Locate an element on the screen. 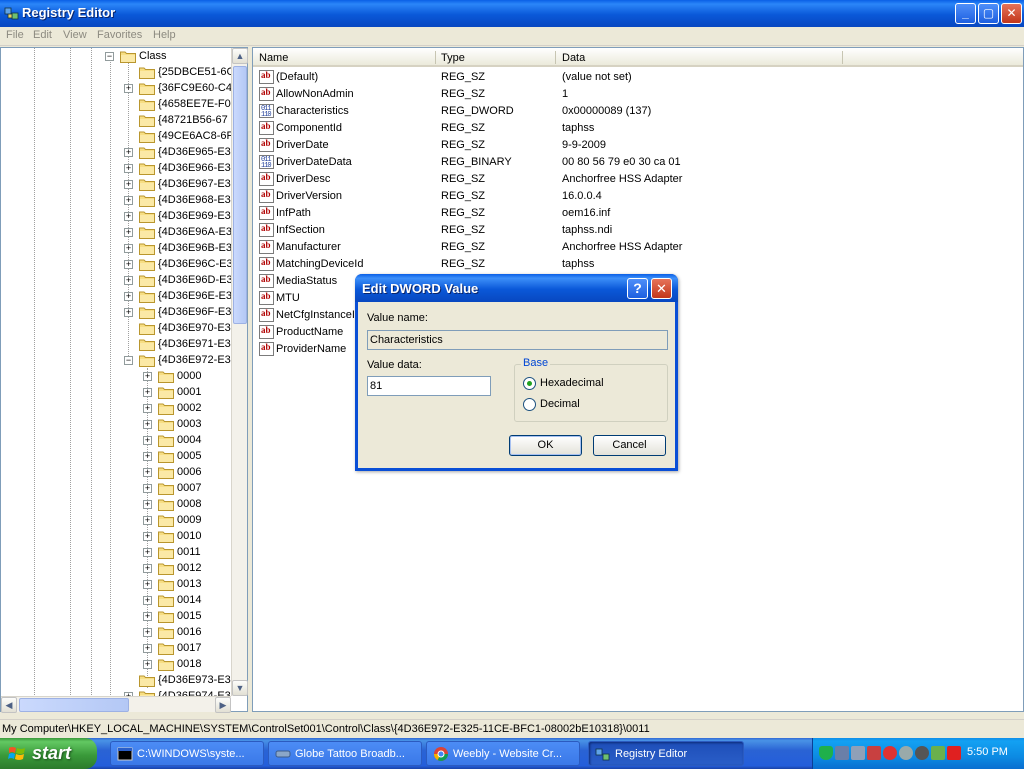  list-row: ab (Default) REG_SZ (value not set) is located at coordinates (637, 77).